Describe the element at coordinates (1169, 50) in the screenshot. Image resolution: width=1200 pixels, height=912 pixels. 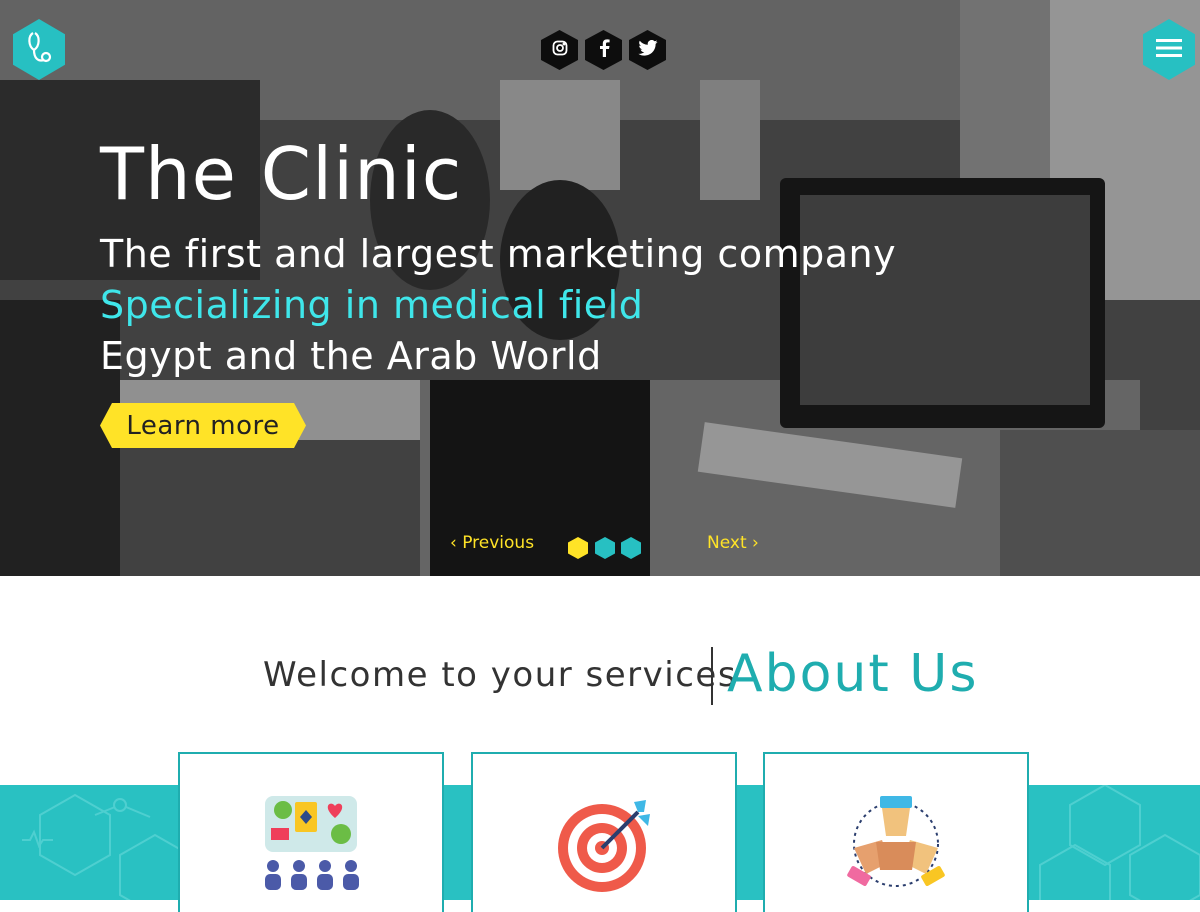
I see `hamburger-menu-icon` at that location.